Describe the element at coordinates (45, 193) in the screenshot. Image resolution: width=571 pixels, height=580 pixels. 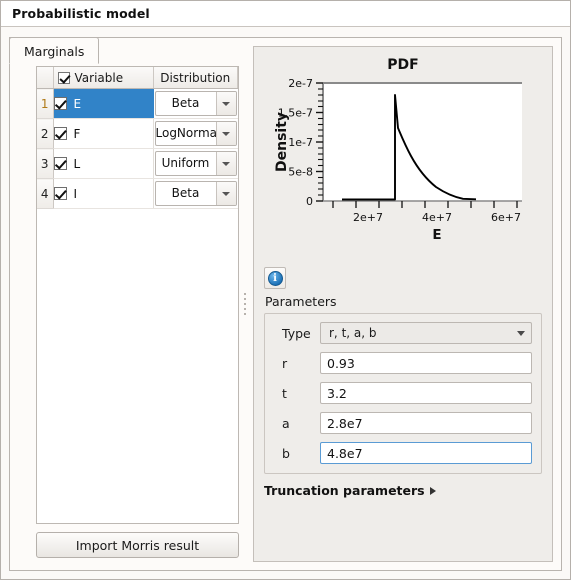
I see `row-index: 4` at that location.